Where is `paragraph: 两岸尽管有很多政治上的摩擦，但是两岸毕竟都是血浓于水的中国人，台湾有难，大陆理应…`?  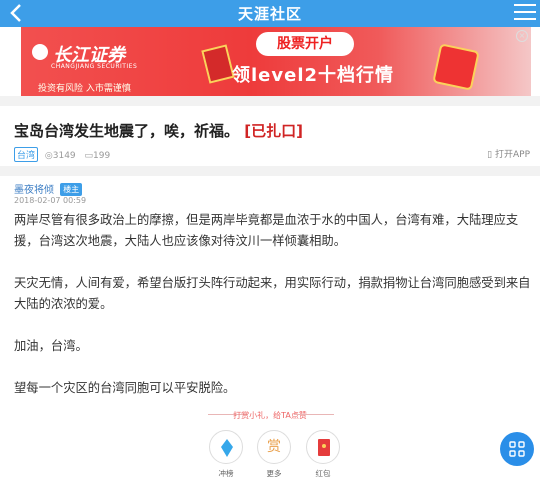 paragraph: 两岸尽管有很多政治上的摩擦，但是两岸毕竟都是血浓于水的中国人，台湾有难，大陆理应… is located at coordinates (266, 230).